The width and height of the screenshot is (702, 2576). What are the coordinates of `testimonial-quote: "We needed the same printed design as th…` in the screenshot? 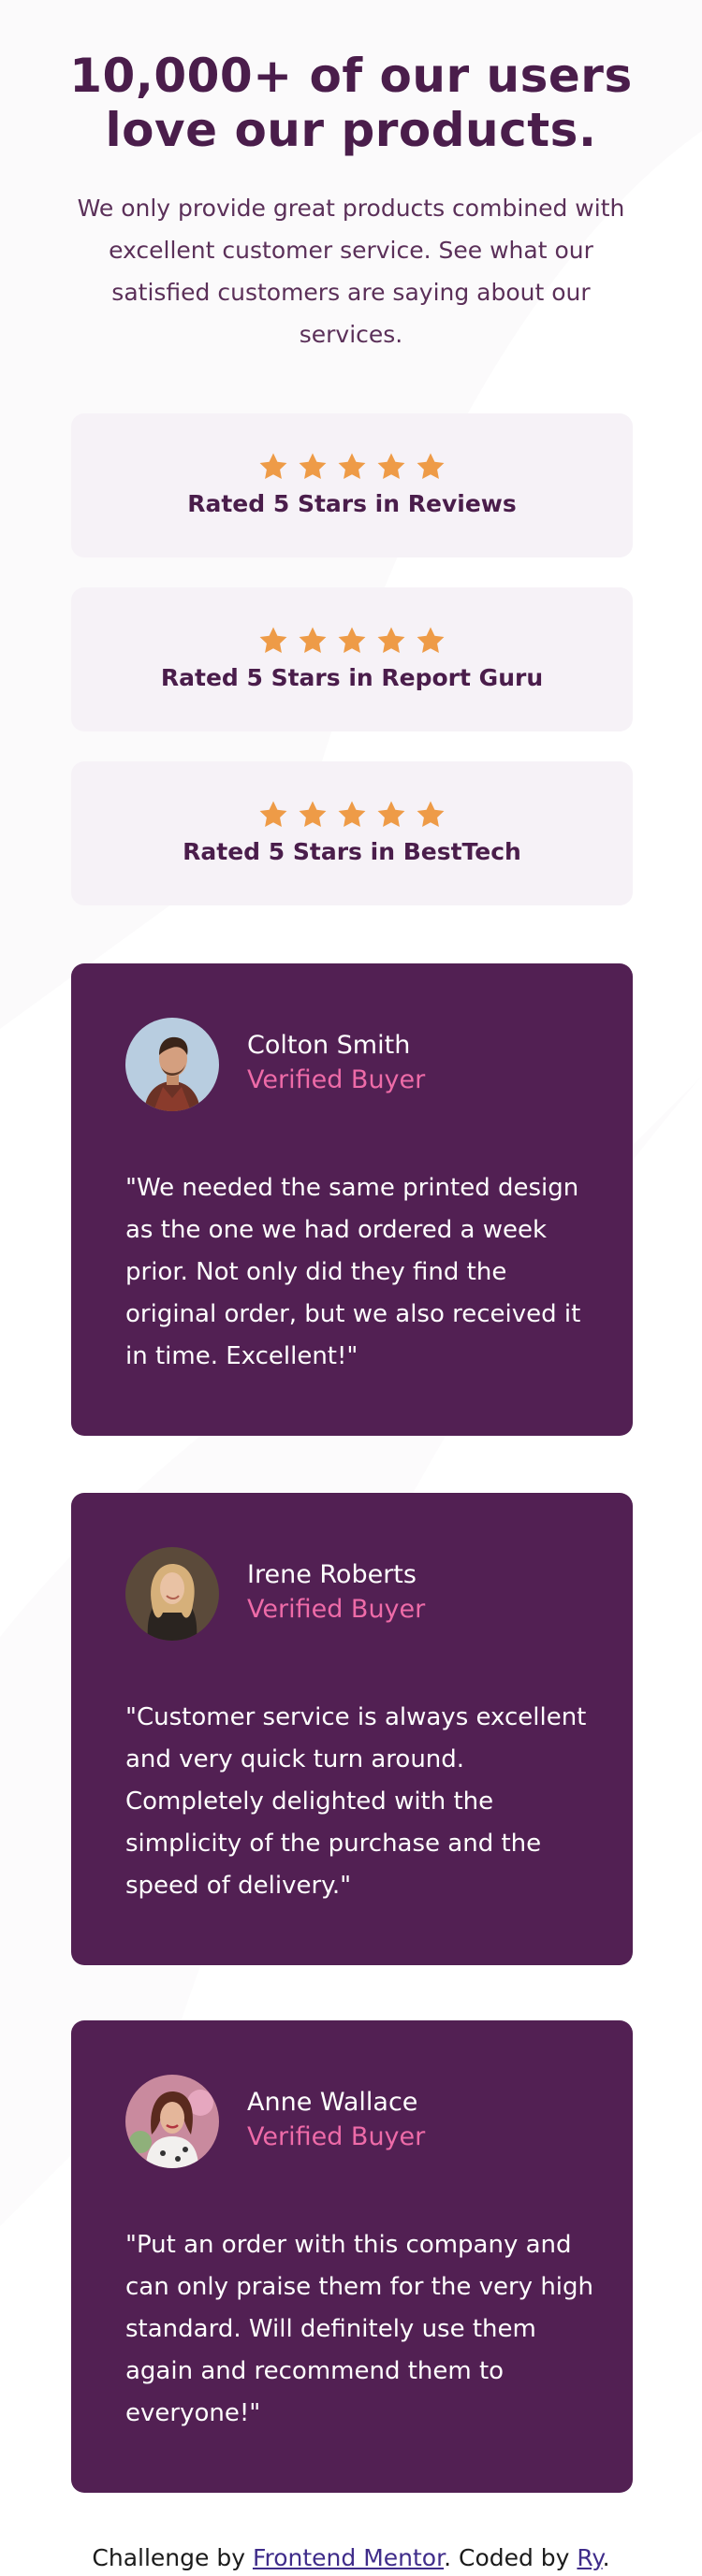 It's located at (353, 1272).